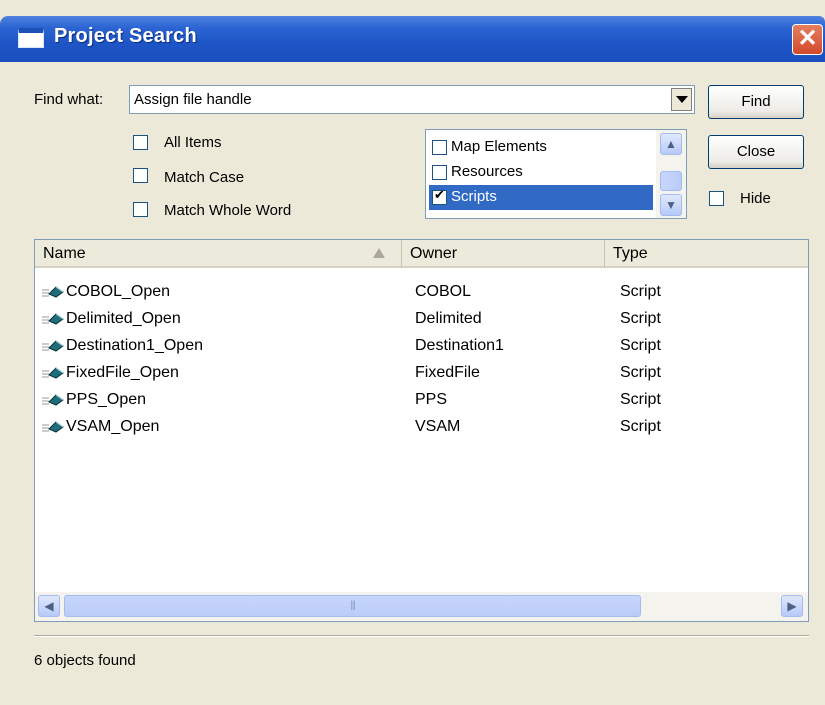  I want to click on row-owner: Delimited, so click(448, 318).